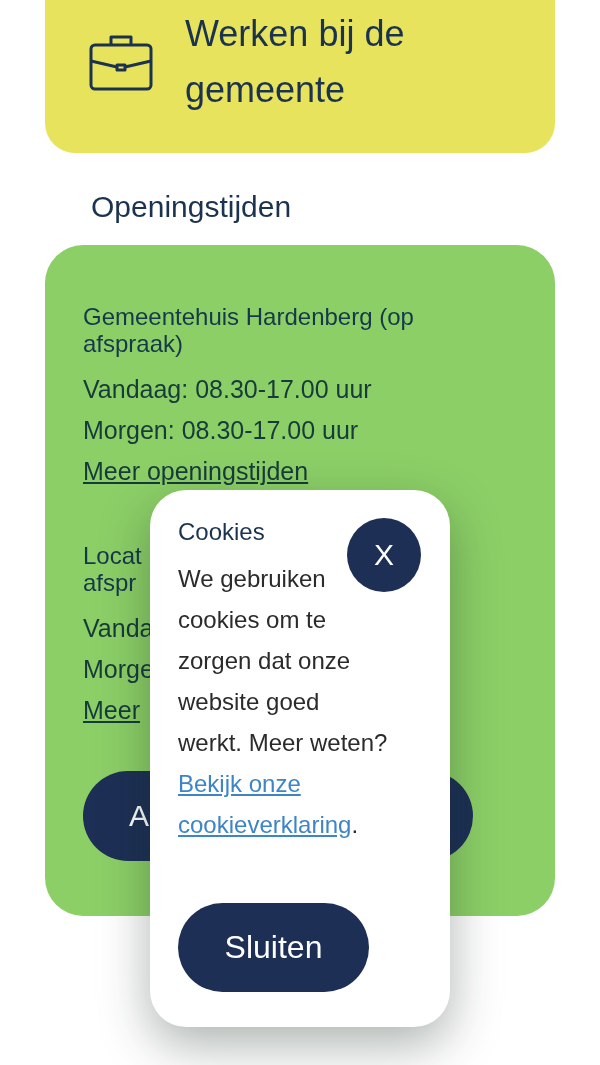 The image size is (600, 1065). What do you see at coordinates (295, 62) in the screenshot?
I see `card-title: Werken bij de gemeente` at bounding box center [295, 62].